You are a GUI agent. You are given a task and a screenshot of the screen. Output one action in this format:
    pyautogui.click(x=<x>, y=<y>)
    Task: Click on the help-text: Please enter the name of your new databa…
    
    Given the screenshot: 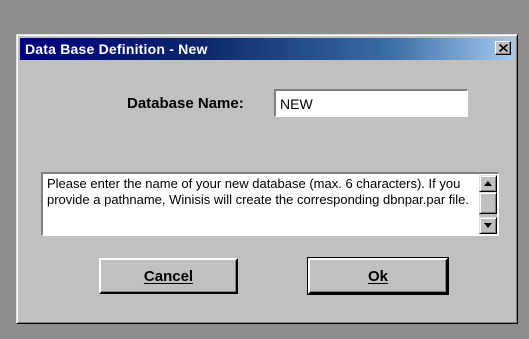 What is the action you would take?
    pyautogui.click(x=258, y=191)
    